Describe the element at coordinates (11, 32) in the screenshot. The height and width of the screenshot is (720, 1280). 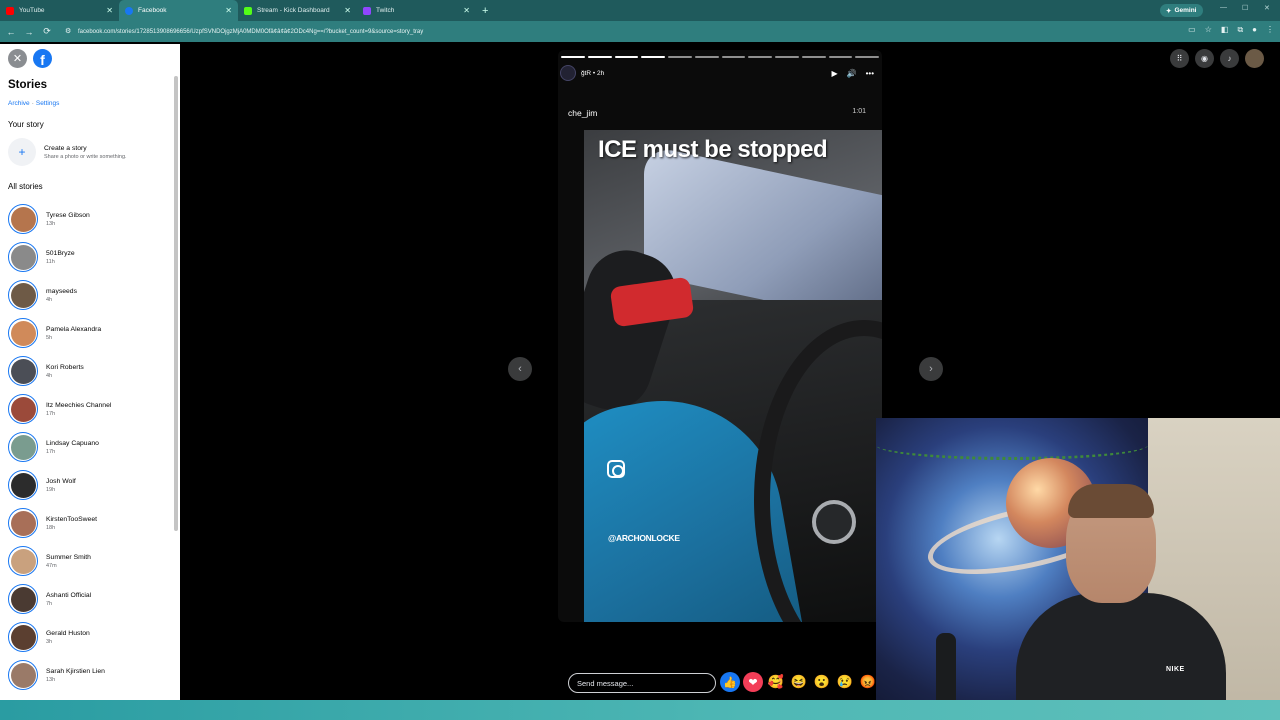
I see `back-icon: ←` at that location.